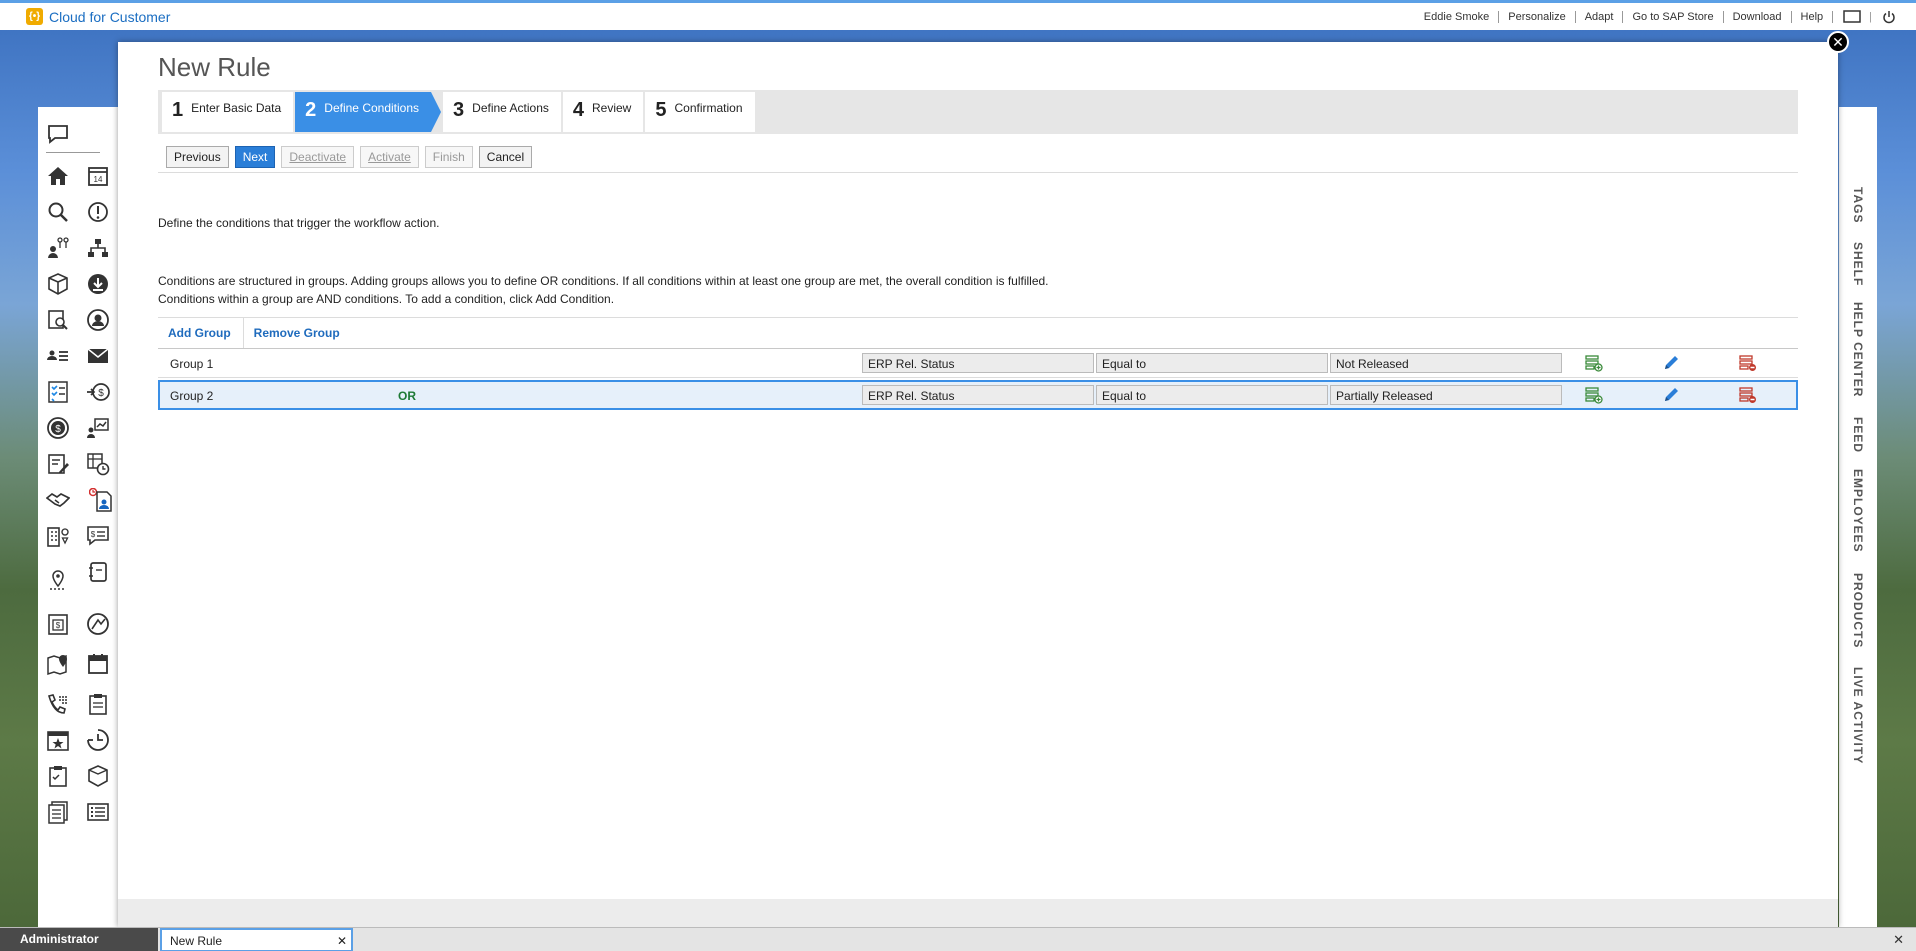 Image resolution: width=1916 pixels, height=951 pixels. Describe the element at coordinates (58, 536) in the screenshot. I see `building-location-icon` at that location.